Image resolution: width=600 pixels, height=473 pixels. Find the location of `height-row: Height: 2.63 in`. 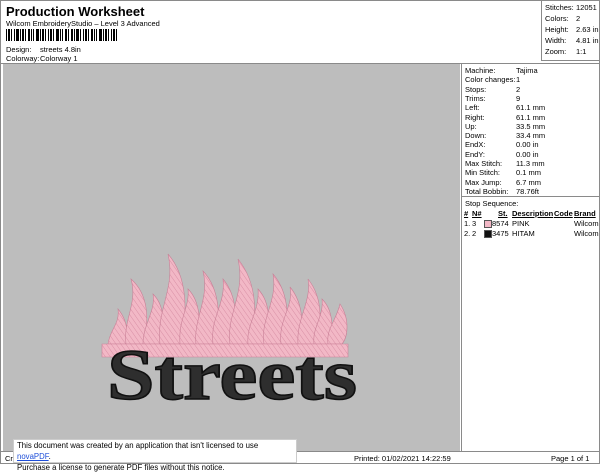

height-row: Height: 2.63 in is located at coordinates (572, 29).